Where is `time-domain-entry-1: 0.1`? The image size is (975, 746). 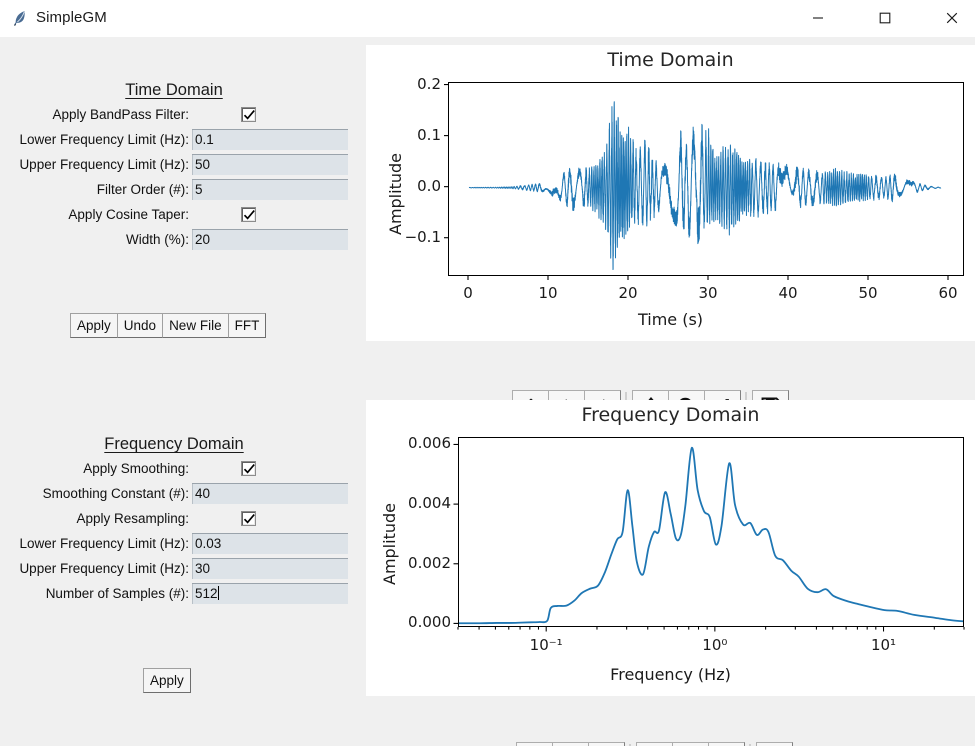
time-domain-entry-1: 0.1 is located at coordinates (270, 139).